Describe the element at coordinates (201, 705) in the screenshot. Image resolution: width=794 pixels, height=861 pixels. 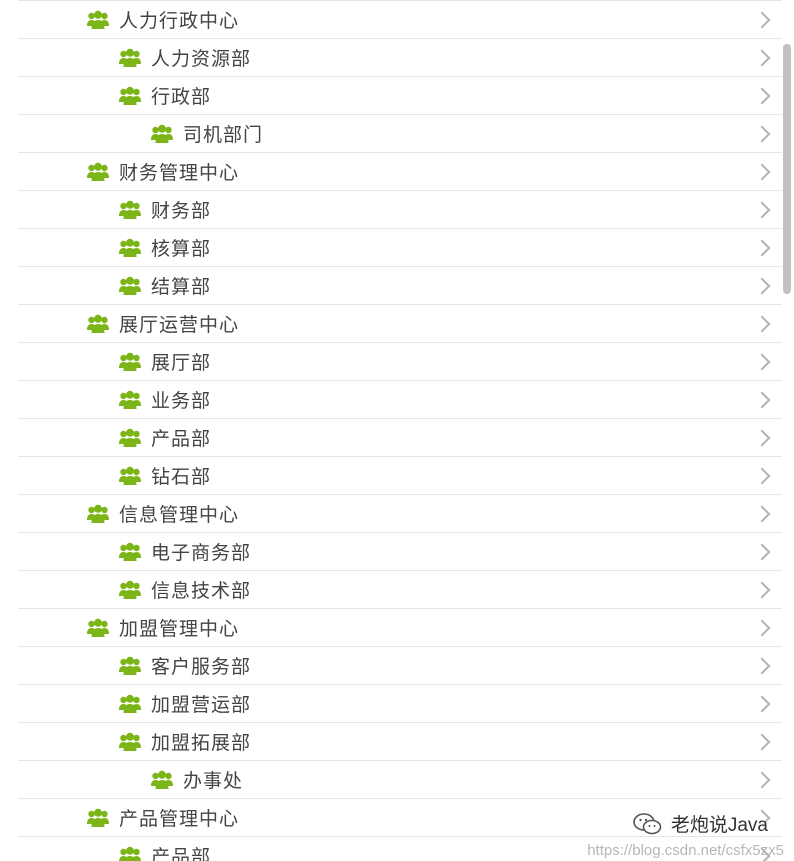
I see `tree-row-label: 加盟营运部` at that location.